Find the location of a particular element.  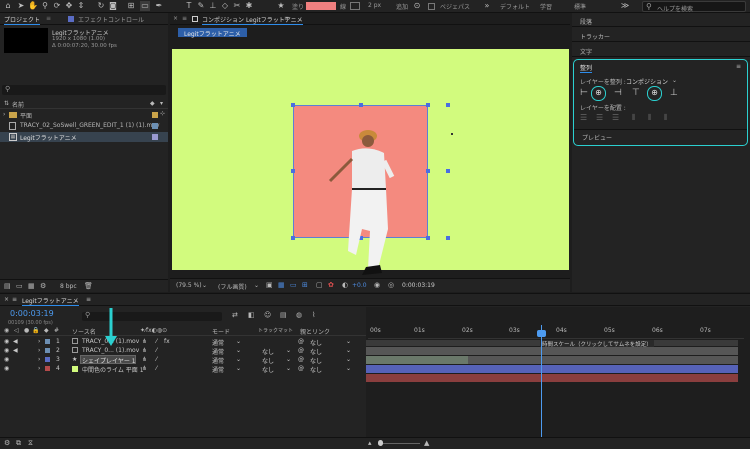

speaker-icon: ◀ is located at coordinates (15, 341).